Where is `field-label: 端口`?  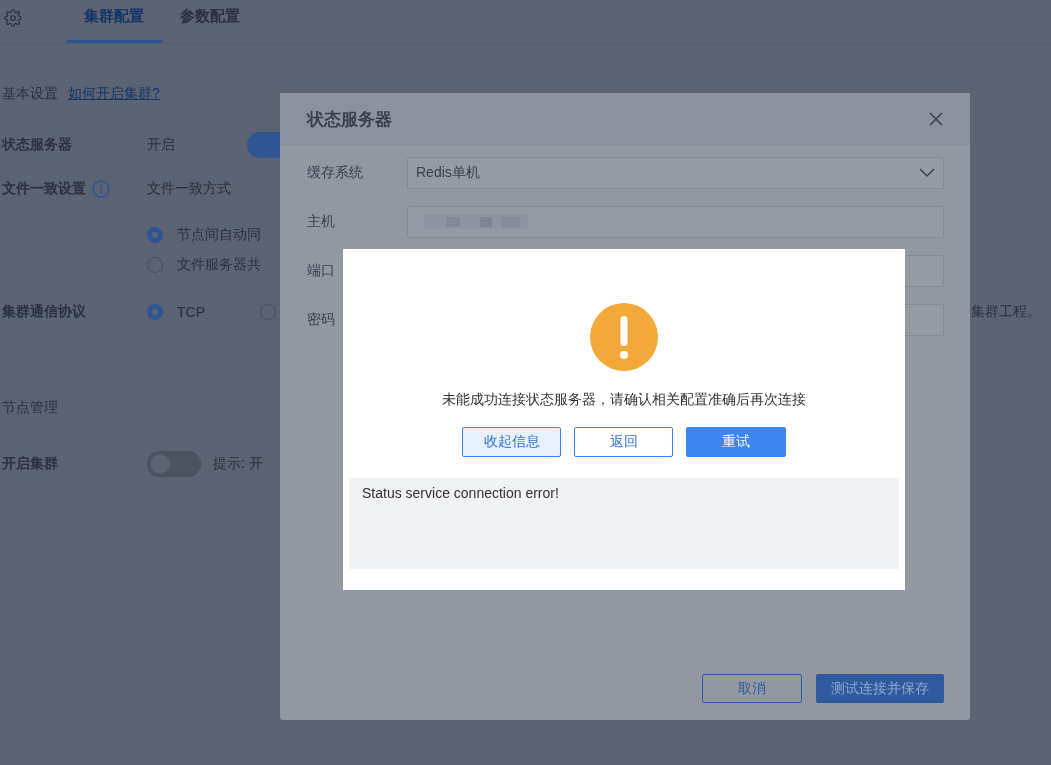
field-label: 端口 is located at coordinates (321, 271).